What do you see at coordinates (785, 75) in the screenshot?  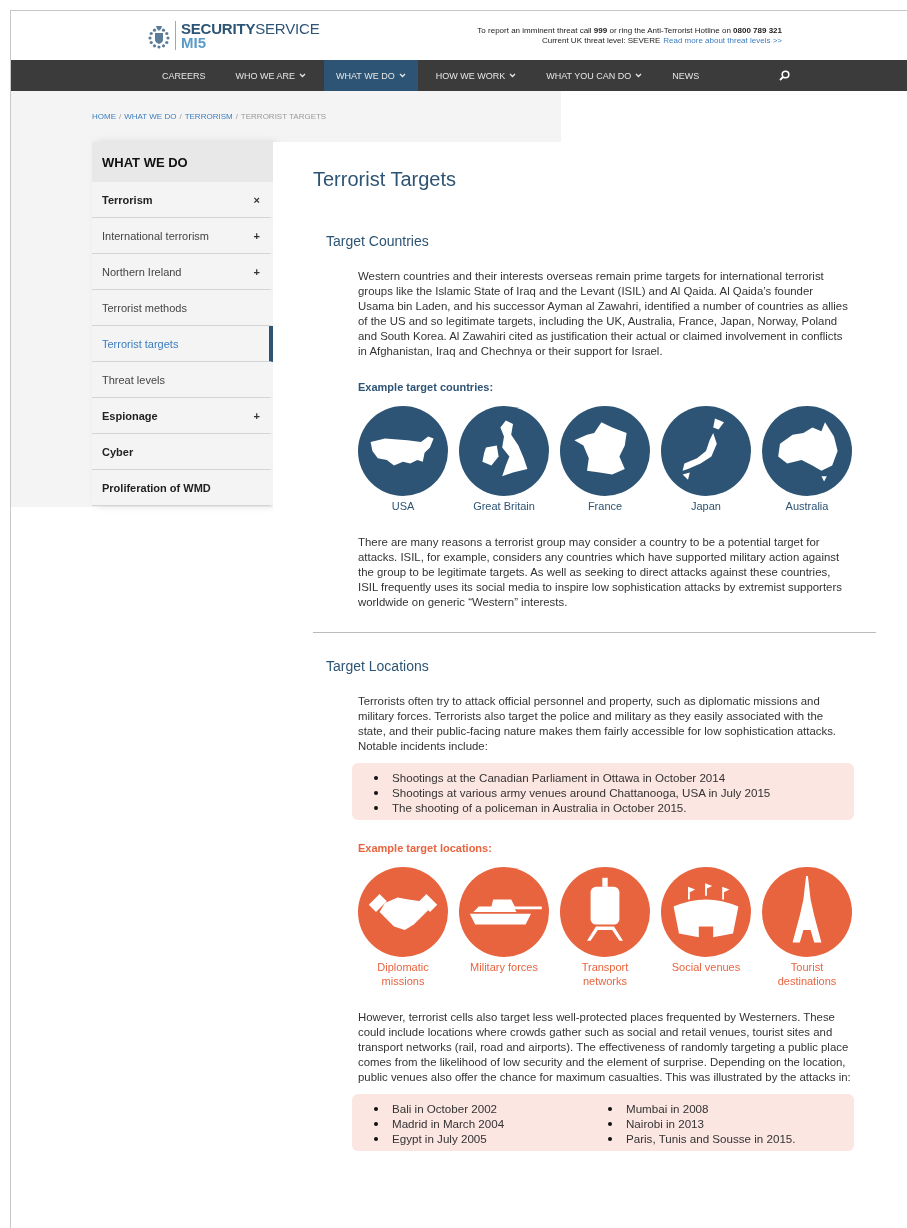 I see `search-icon` at bounding box center [785, 75].